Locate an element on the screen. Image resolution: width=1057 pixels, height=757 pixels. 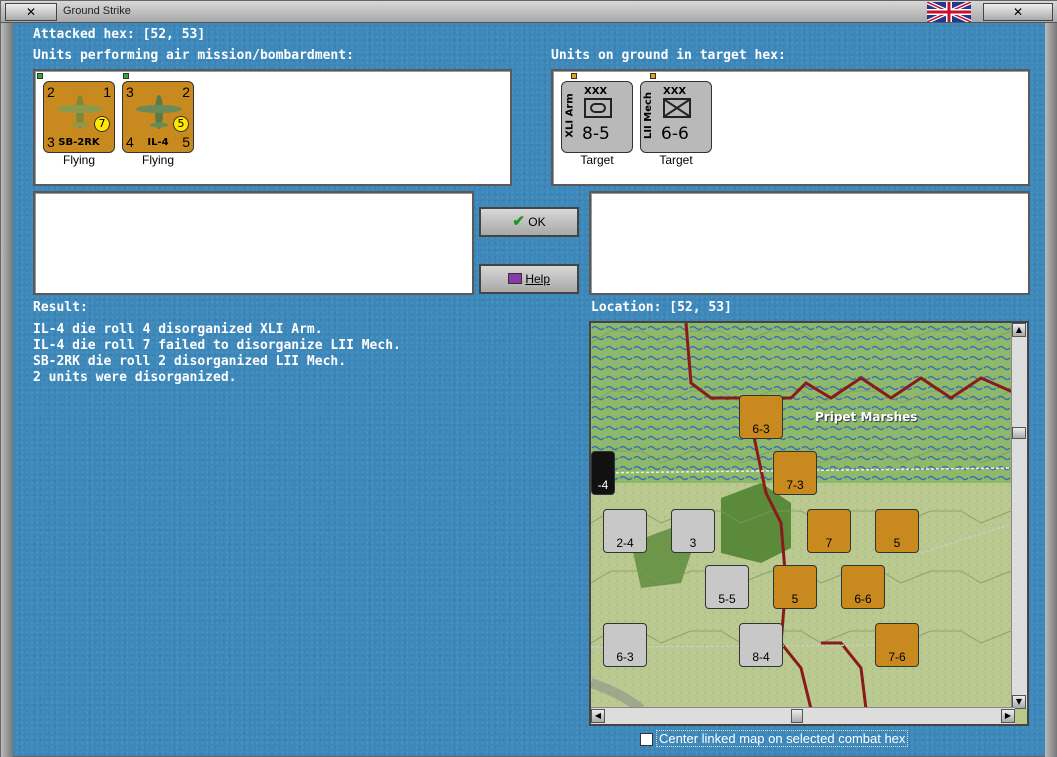
ground-unit-counter: XXX LII Mech 6-6 is located at coordinates (676, 117).